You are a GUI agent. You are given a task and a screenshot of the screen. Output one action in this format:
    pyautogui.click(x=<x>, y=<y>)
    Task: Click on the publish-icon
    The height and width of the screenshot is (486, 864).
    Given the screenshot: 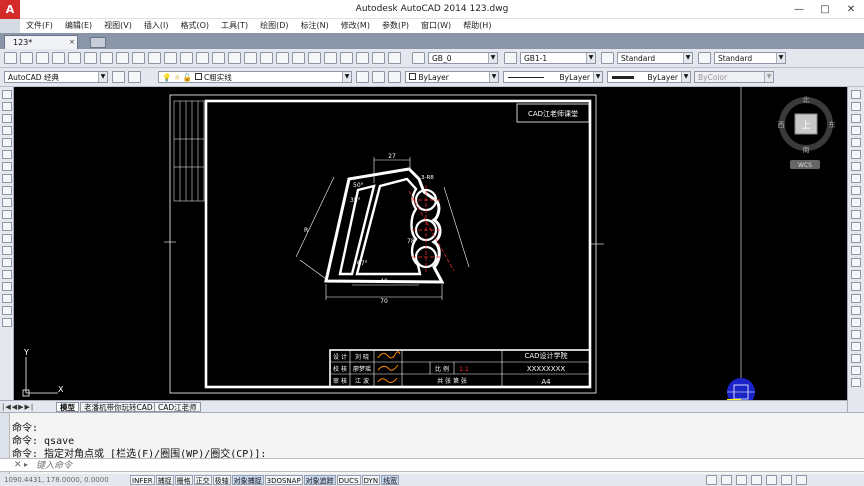 What is the action you would take?
    pyautogui.click(x=90, y=58)
    